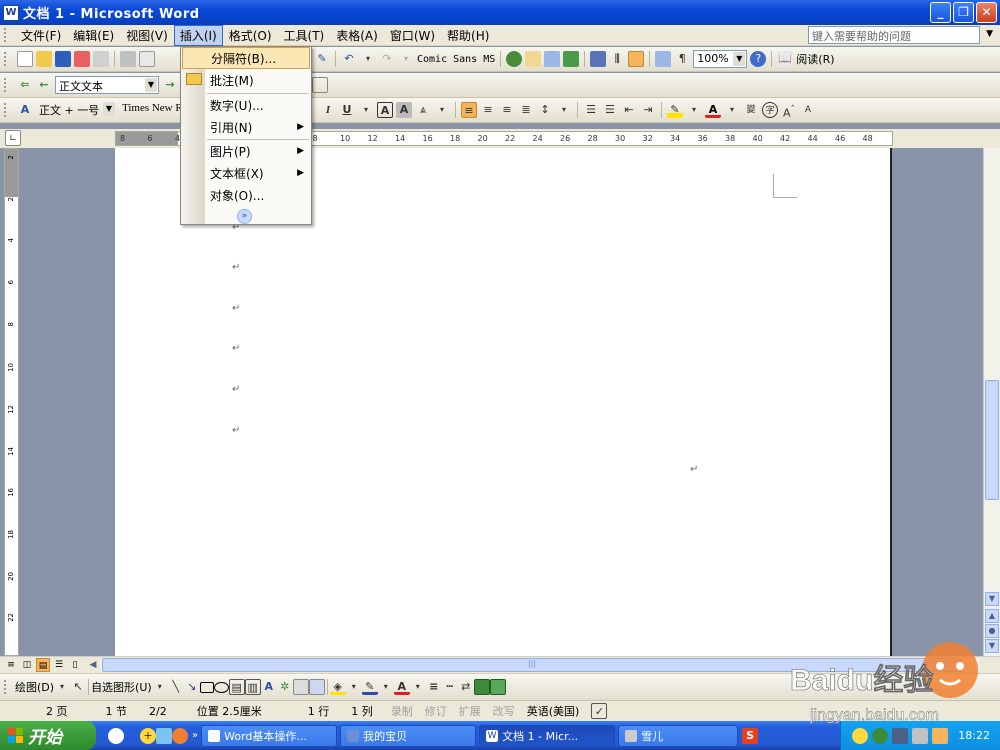 The image size is (1000, 750). I want to click on line-icon: ╲, so click(176, 687).